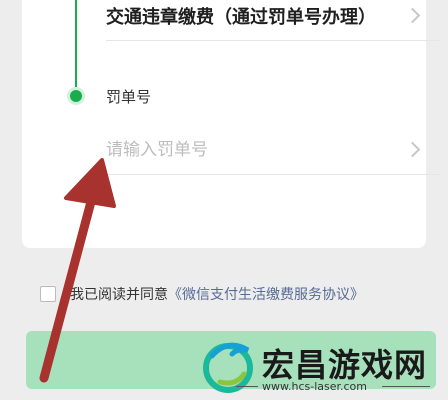 This screenshot has width=448, height=400. Describe the element at coordinates (314, 386) in the screenshot. I see `watermark-url: www.hcs-laser.com` at that location.